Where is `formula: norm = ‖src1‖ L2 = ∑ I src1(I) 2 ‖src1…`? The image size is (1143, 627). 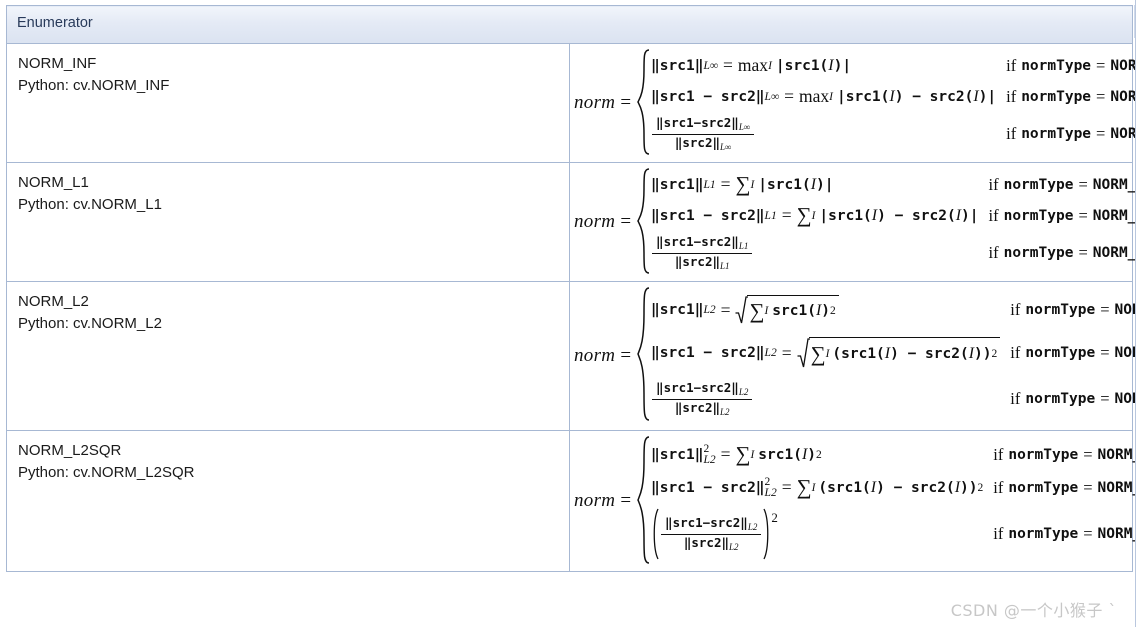
formula: norm = ‖src1‖ L2 = ∑ I src1(I) 2 ‖src1… is located at coordinates (858, 356).